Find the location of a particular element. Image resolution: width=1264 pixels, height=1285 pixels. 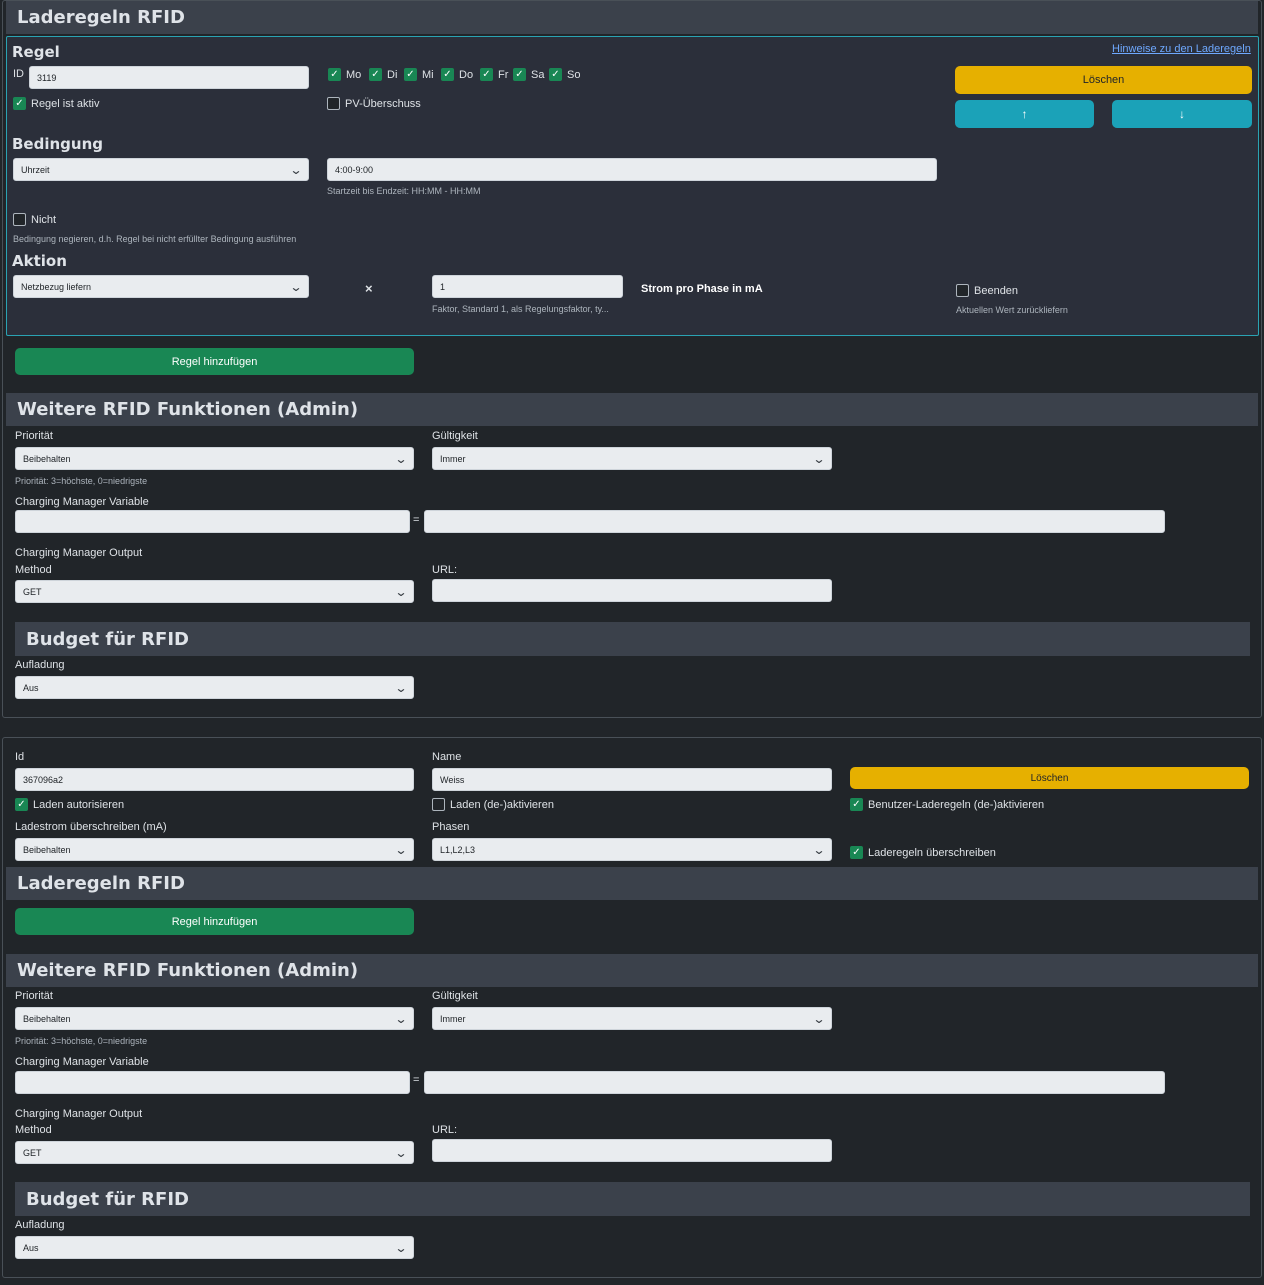

pv-surplus-checkbox: PV-Überschuss is located at coordinates (374, 103).